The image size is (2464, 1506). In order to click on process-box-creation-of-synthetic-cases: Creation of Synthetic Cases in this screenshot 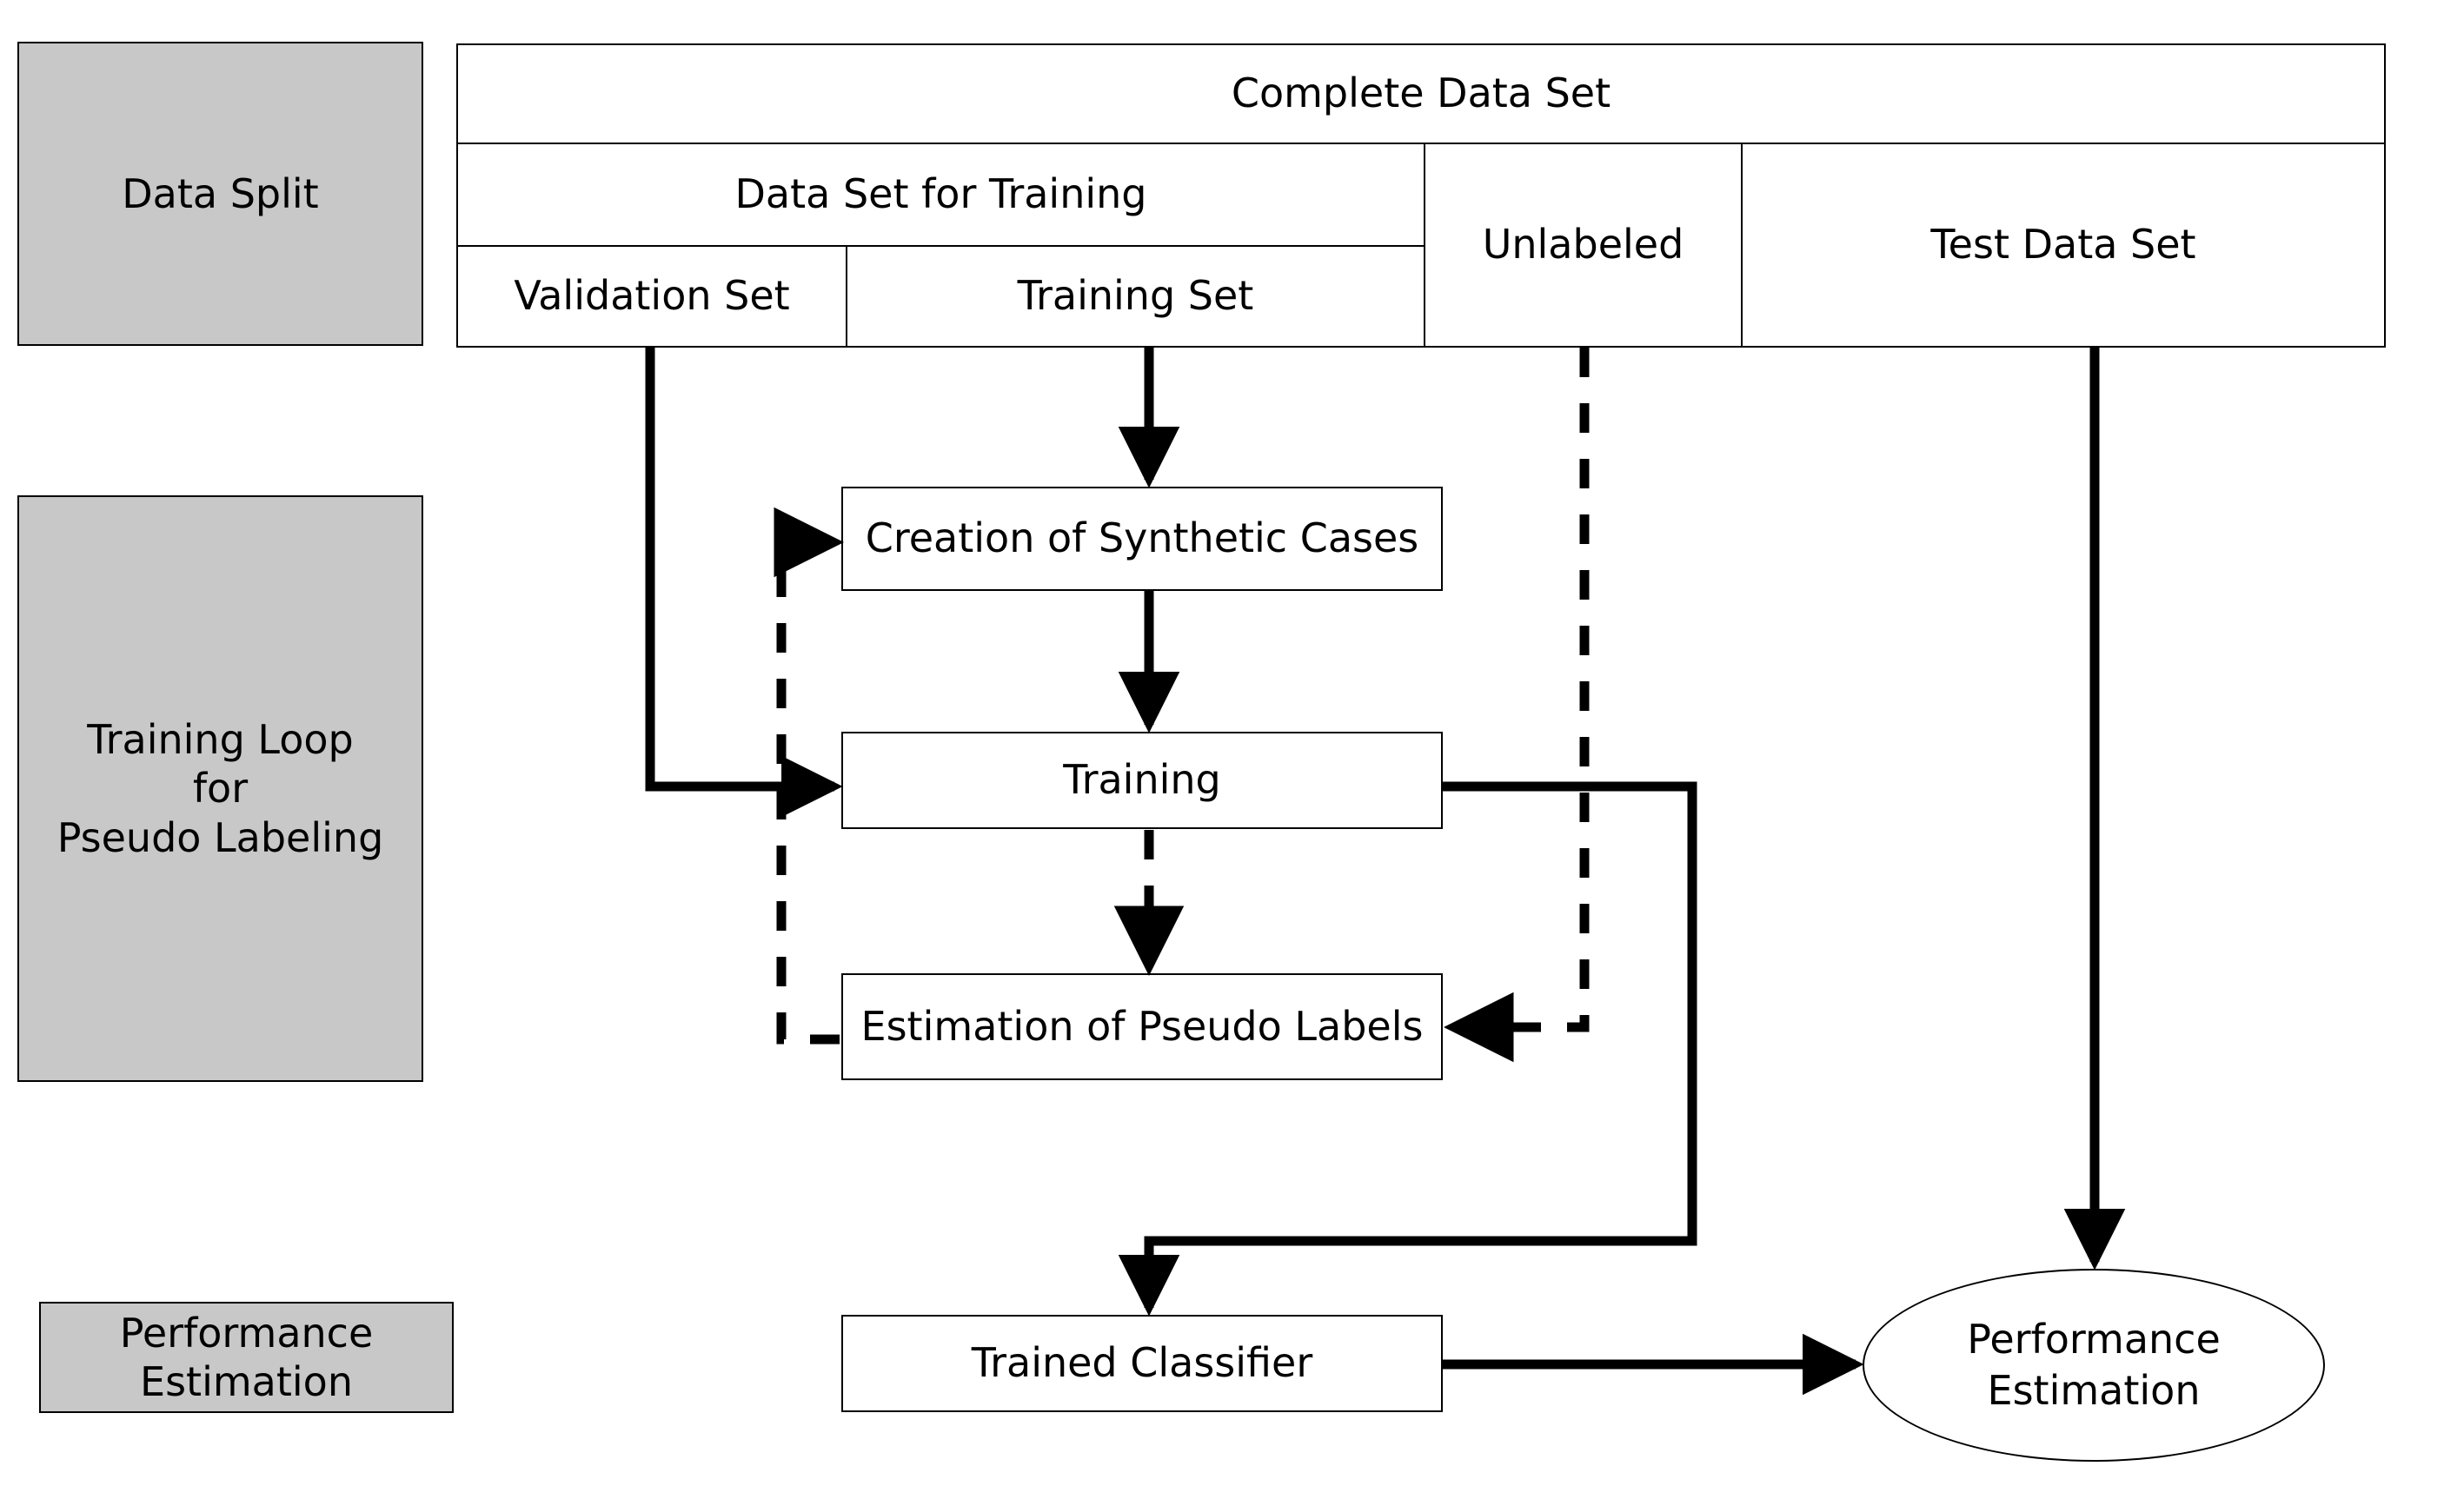, I will do `click(1142, 539)`.